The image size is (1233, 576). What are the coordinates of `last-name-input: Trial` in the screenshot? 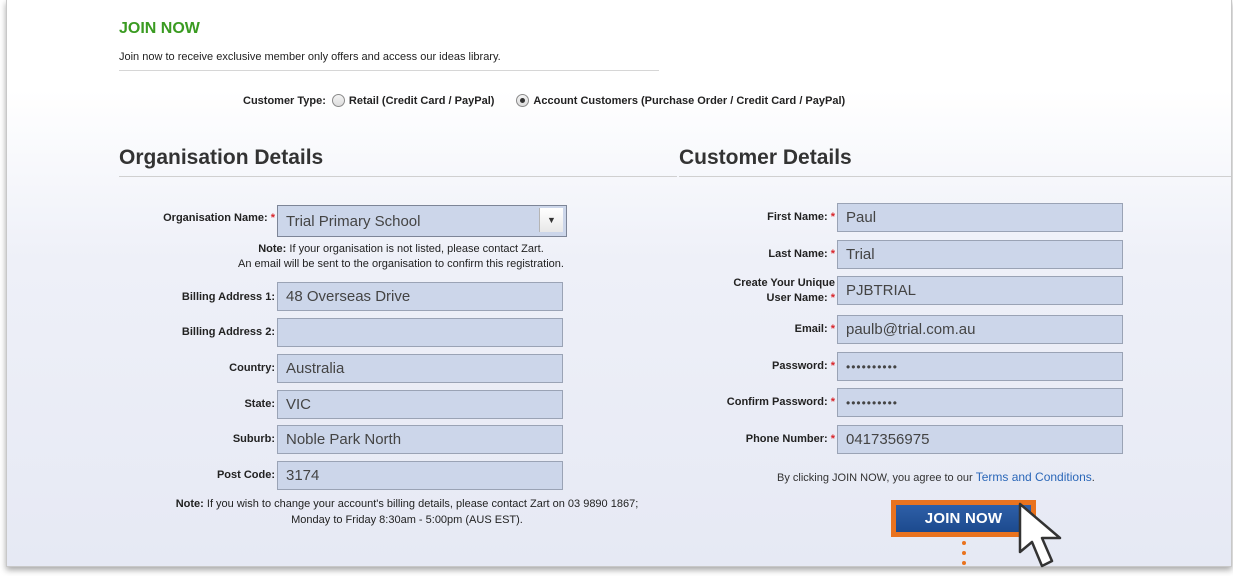 It's located at (980, 254).